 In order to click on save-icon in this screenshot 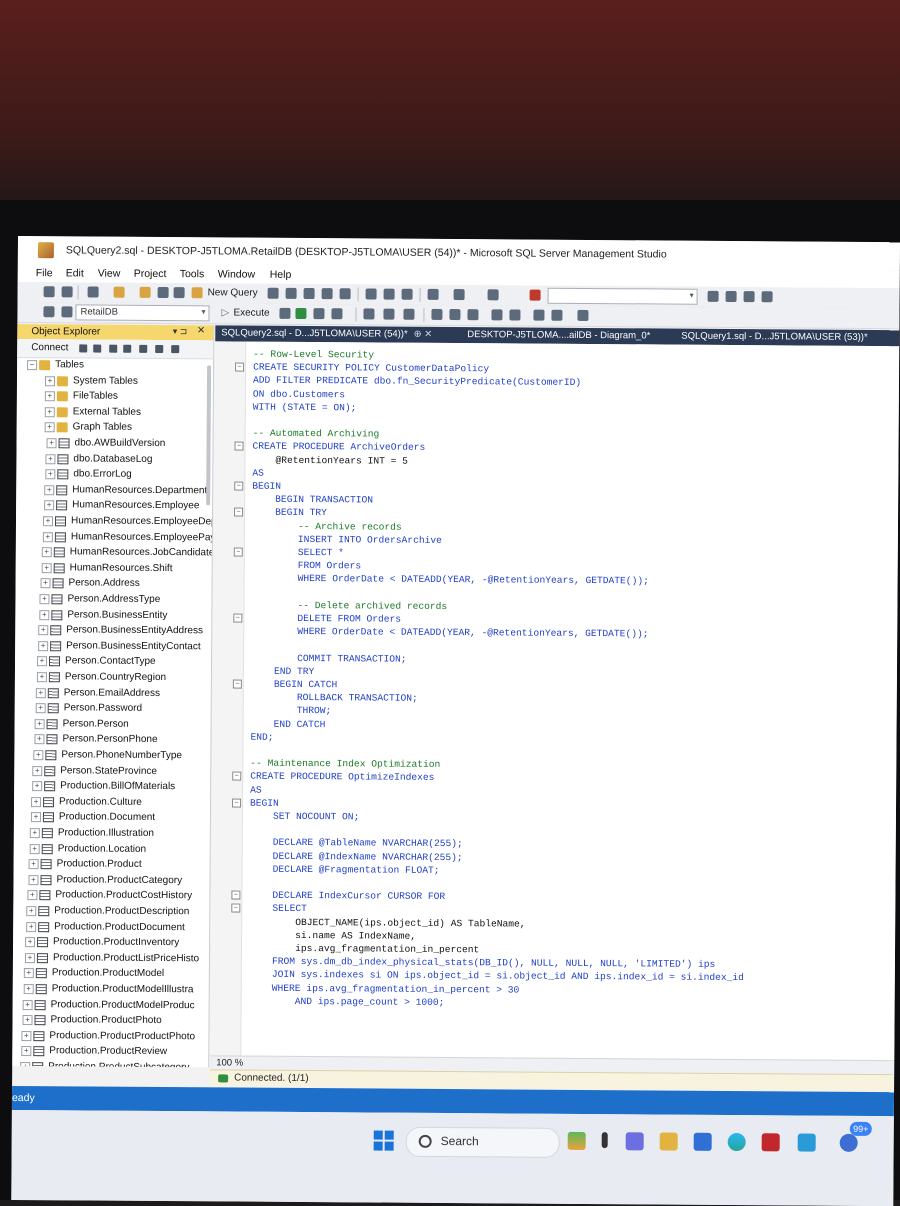, I will do `click(163, 292)`.